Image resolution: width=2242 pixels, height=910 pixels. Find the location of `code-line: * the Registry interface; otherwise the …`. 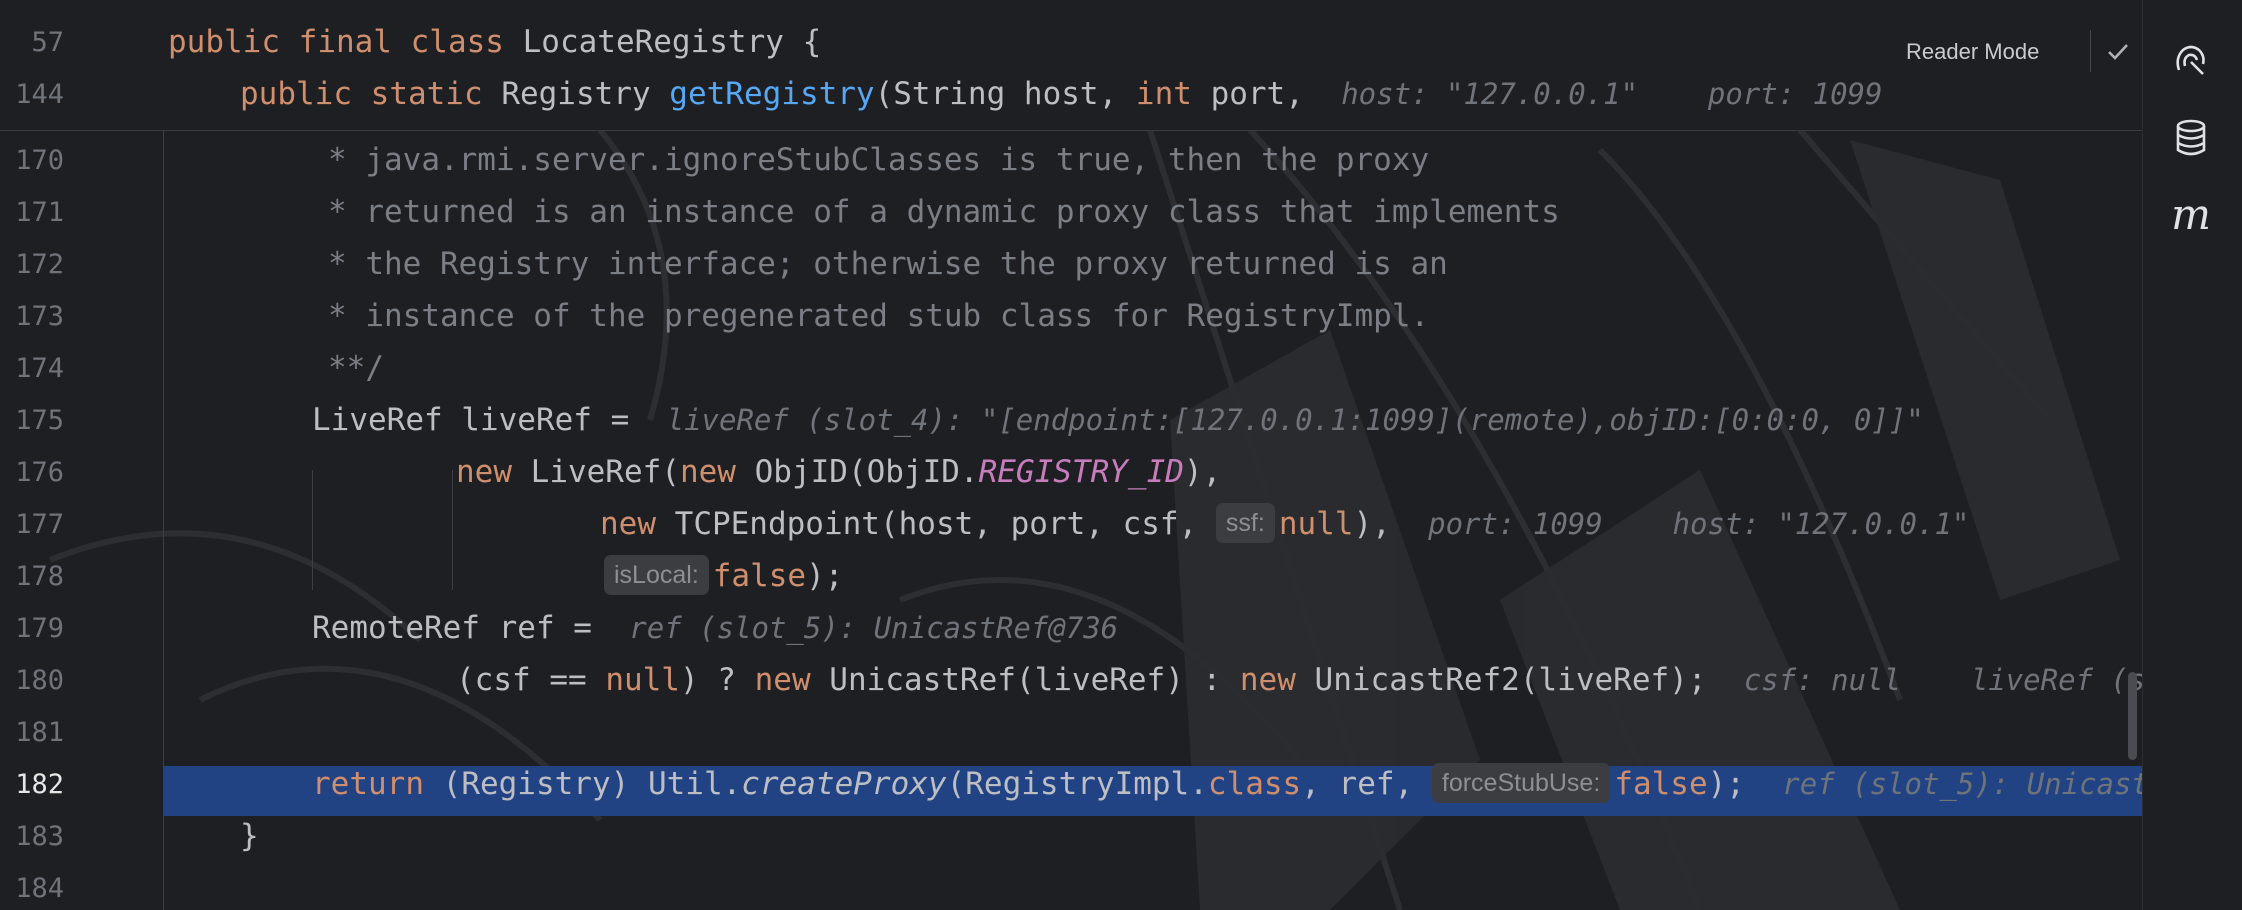

code-line: * the Registry interface; otherwise the … is located at coordinates (888, 264).